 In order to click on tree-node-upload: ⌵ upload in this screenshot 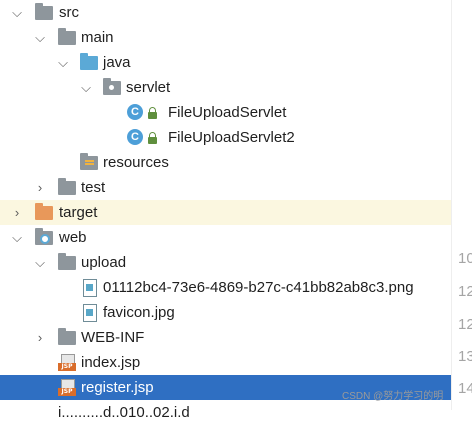, I will do `click(225, 262)`.